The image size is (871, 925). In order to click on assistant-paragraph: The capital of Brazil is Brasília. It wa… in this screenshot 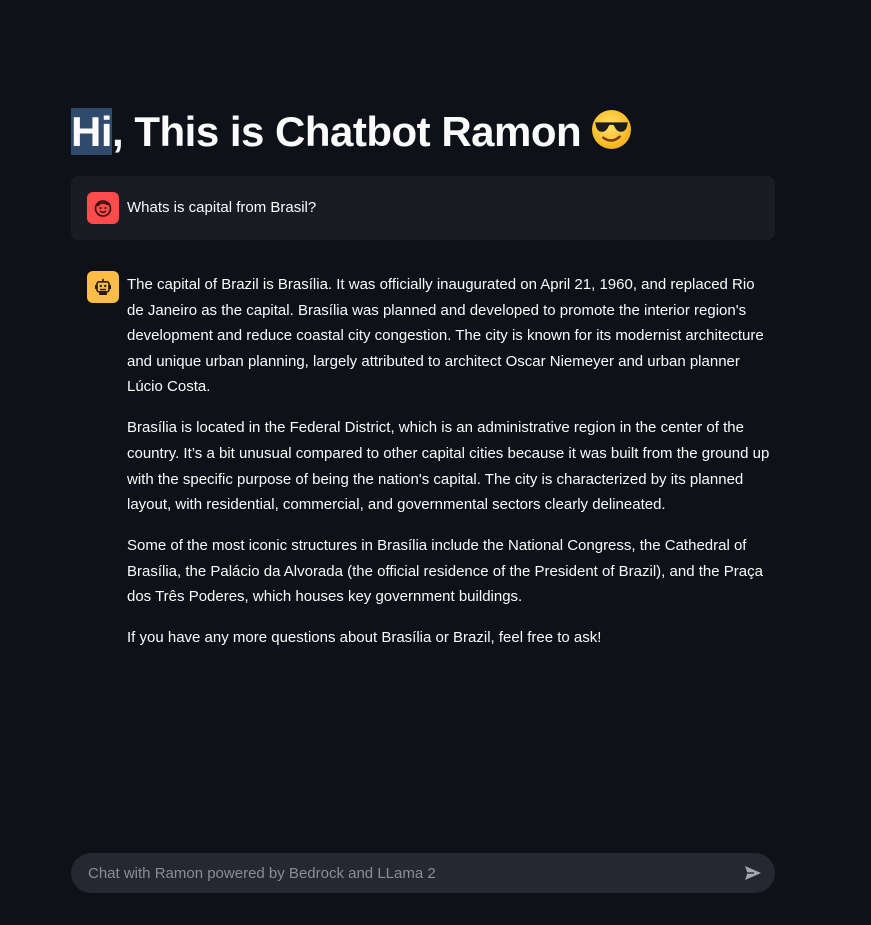, I will do `click(445, 336)`.